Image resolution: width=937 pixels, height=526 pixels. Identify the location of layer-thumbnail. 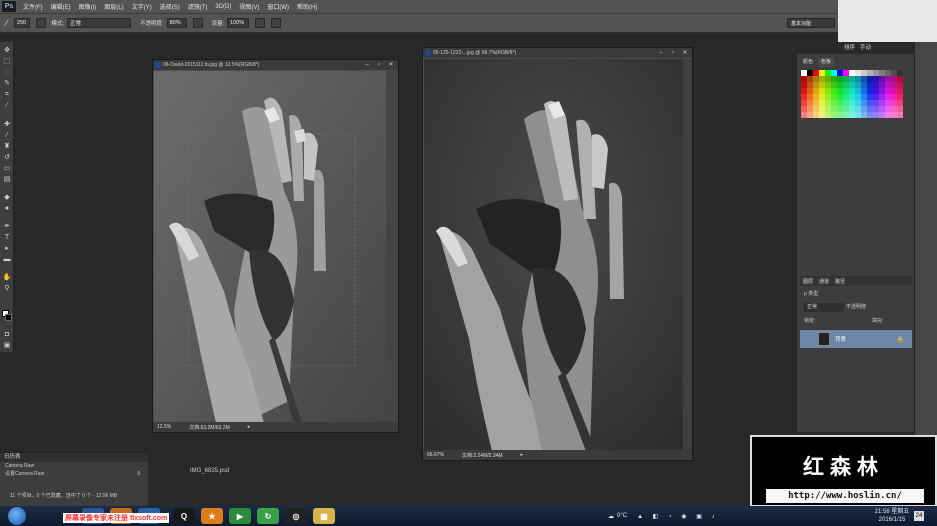
(824, 339).